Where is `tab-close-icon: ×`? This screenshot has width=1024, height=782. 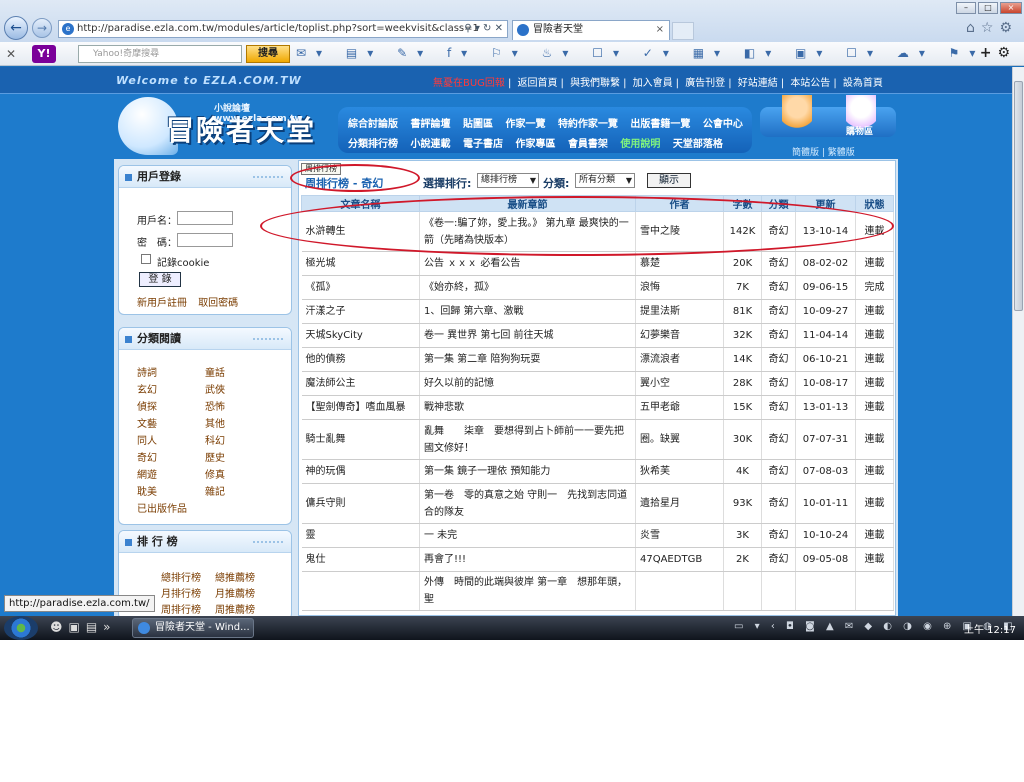
tab-close-icon: × is located at coordinates (660, 30).